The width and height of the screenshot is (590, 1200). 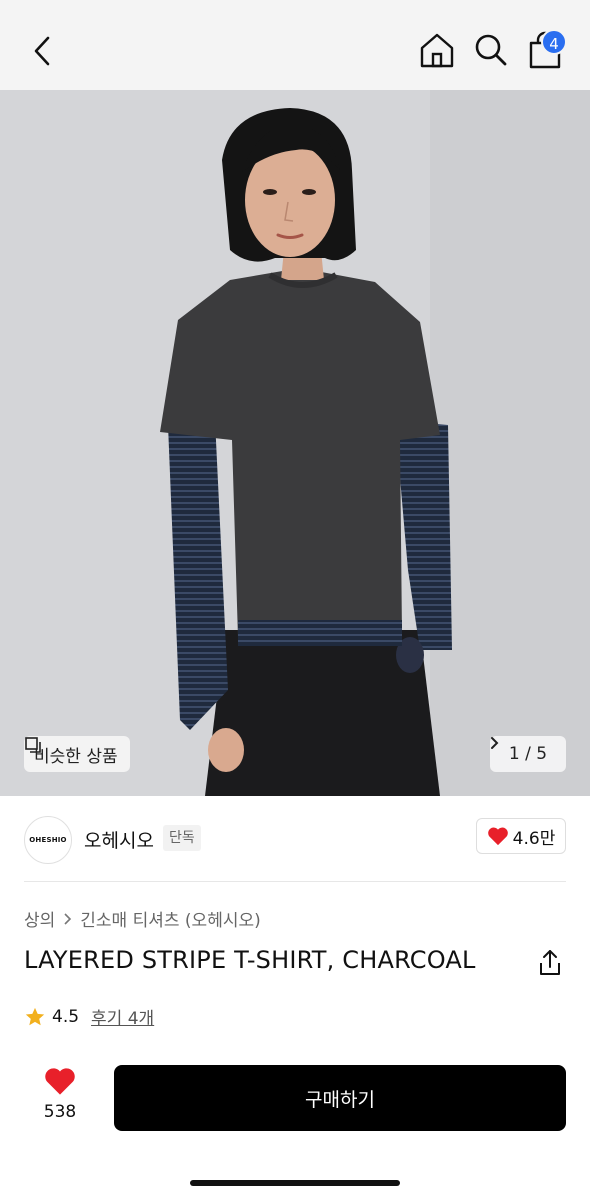 What do you see at coordinates (182, 838) in the screenshot?
I see `exclusive-badge: 단독` at bounding box center [182, 838].